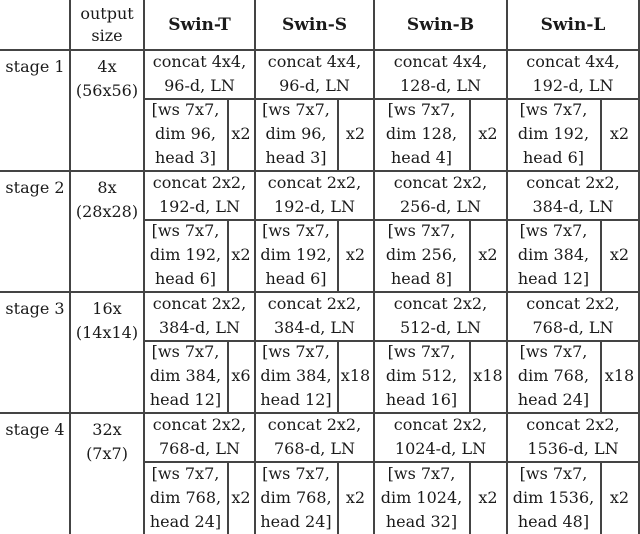 The image size is (640, 534). What do you see at coordinates (421, 254) in the screenshot?
I see `block-config-cell: [ws 7x7, dim 256, head 8]` at bounding box center [421, 254].